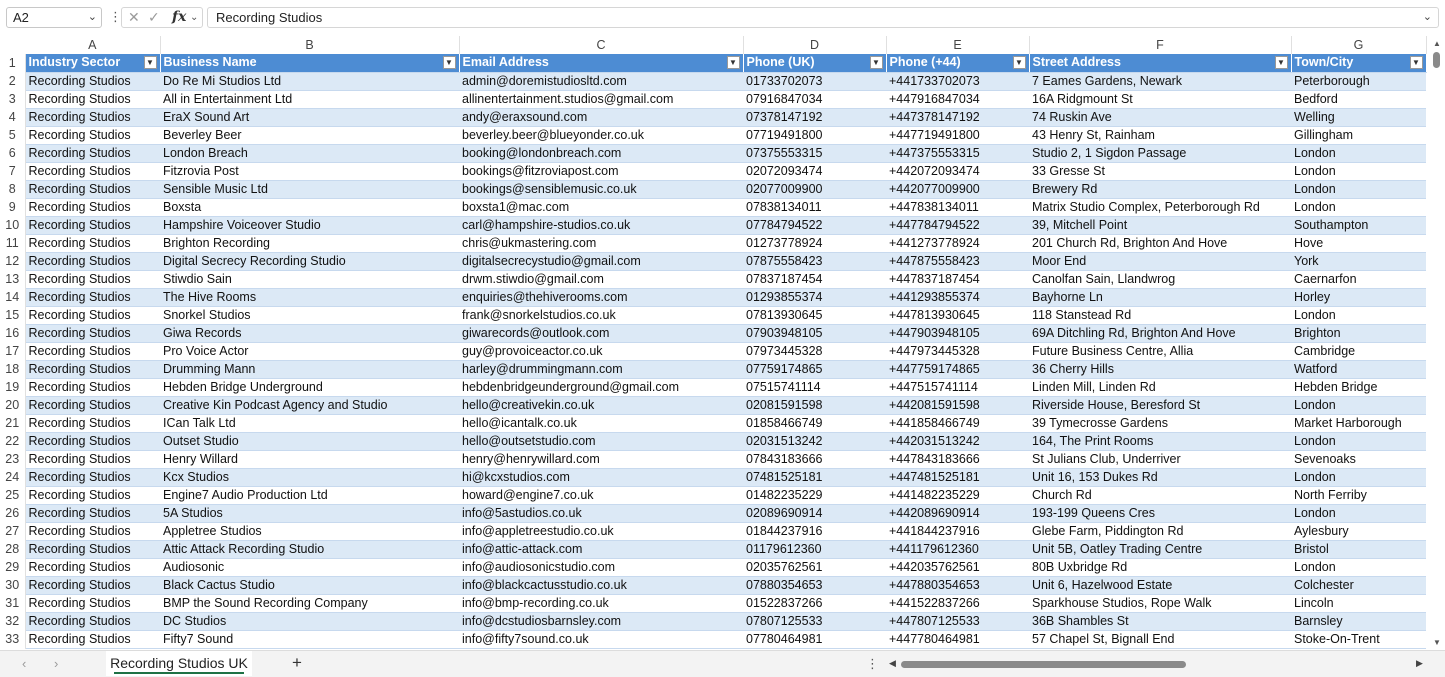 This screenshot has width=1445, height=677. I want to click on table-cell: 36 Cherry Hills, so click(1160, 369).